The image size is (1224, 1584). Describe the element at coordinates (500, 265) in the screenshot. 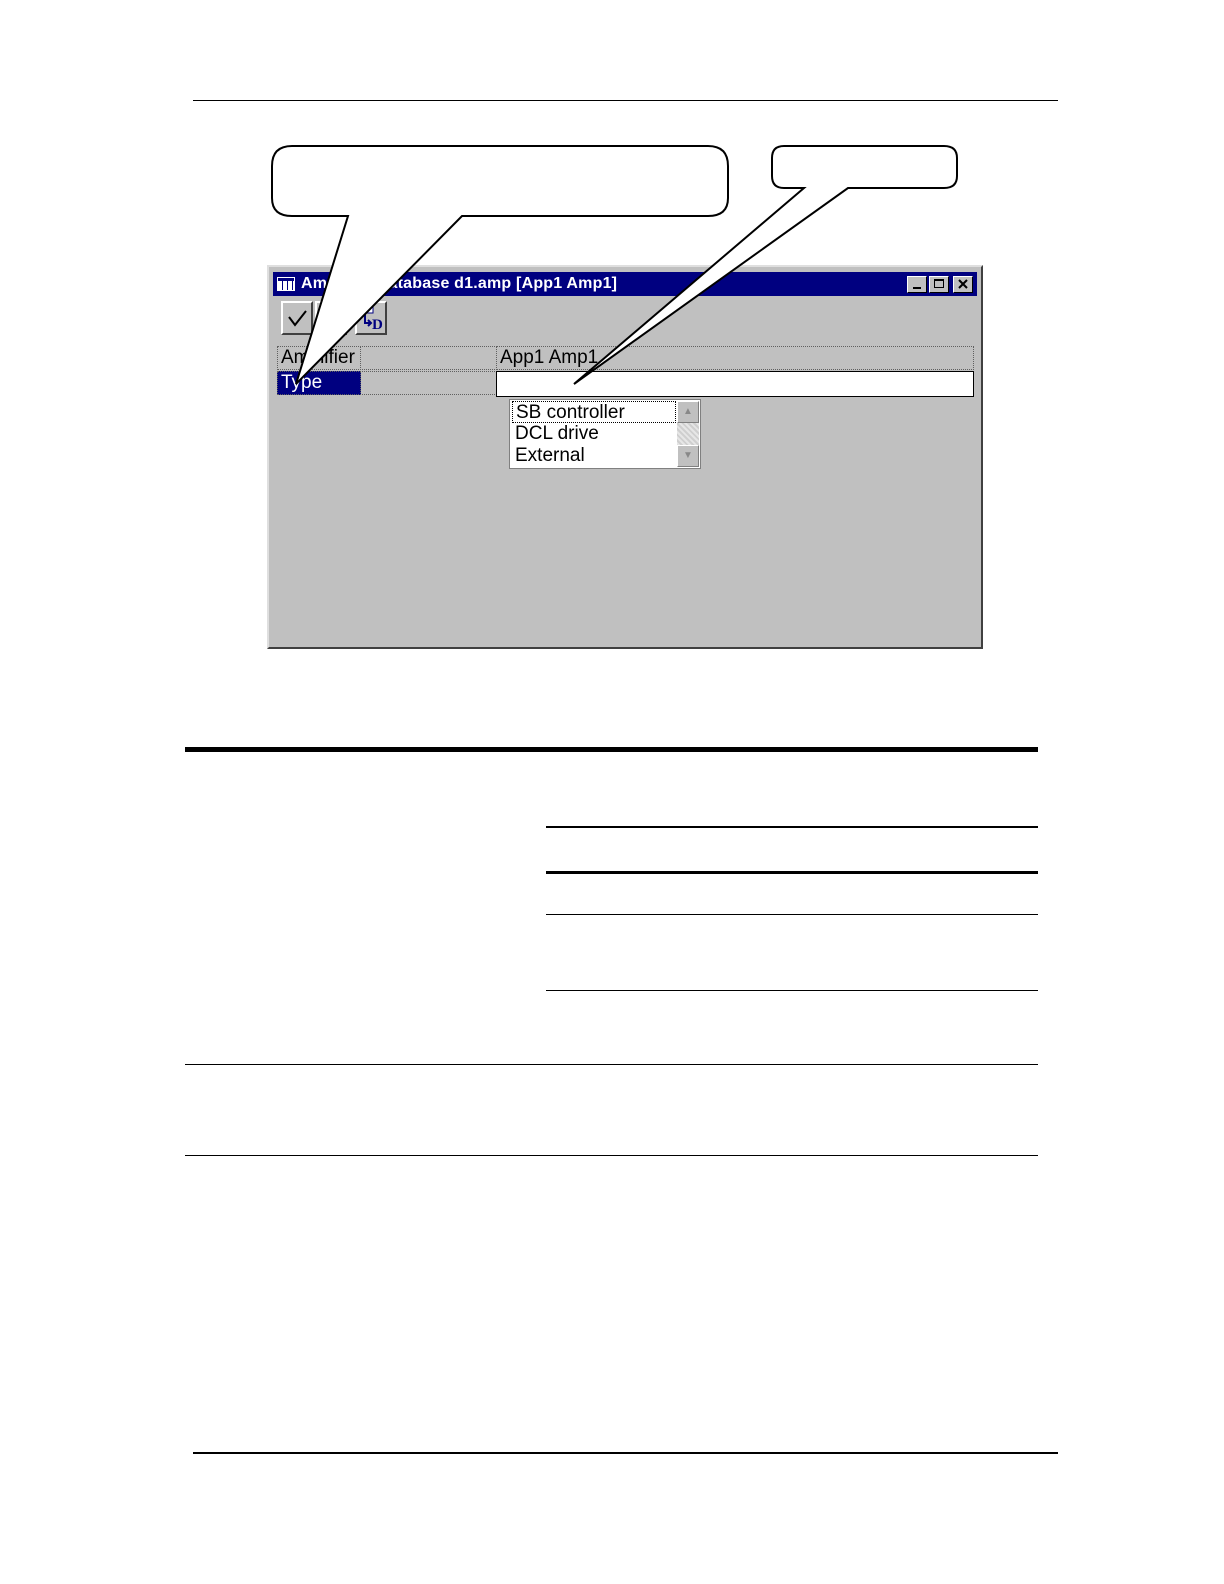

I see `callout-balloon-left` at that location.